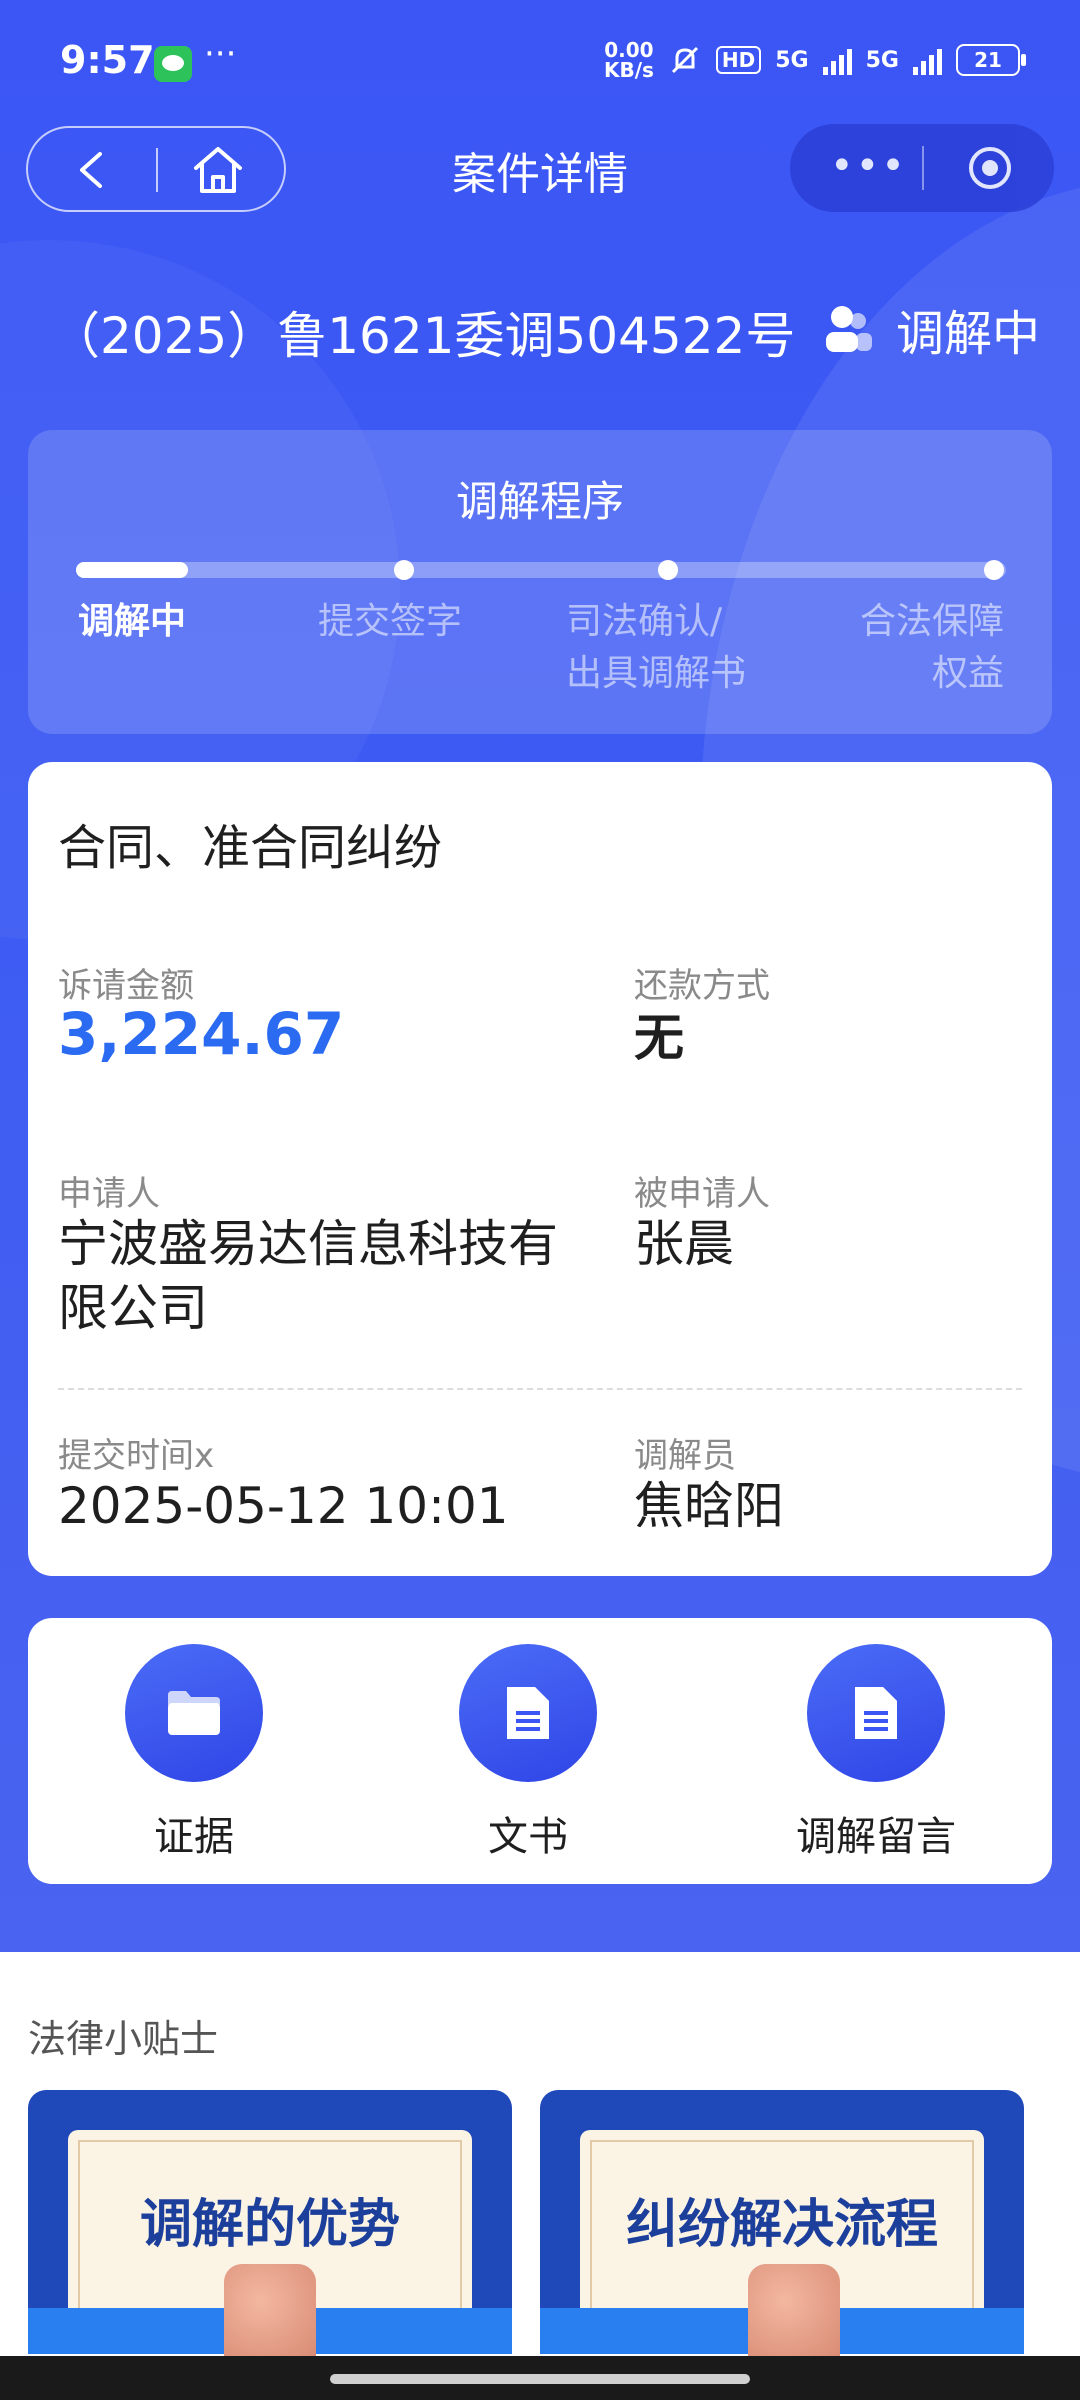 The width and height of the screenshot is (1080, 2400). Describe the element at coordinates (876, 1837) in the screenshot. I see `mediation-message-label: 调解留言` at that location.